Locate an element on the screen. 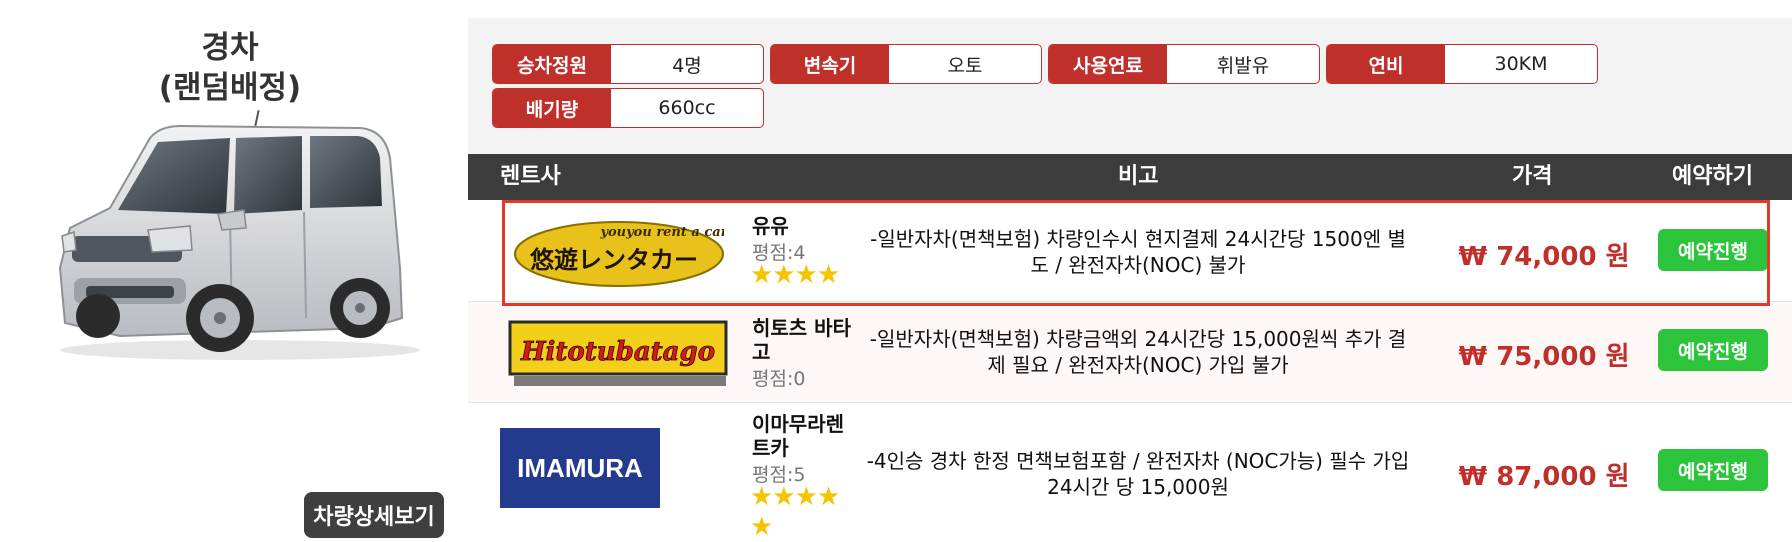 Image resolution: width=1792 pixels, height=542 pixels. company-name: 이마무라렌 트카 is located at coordinates (798, 436).